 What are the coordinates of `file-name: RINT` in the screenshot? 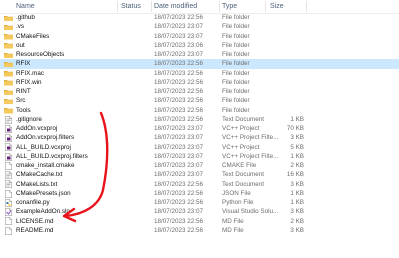 It's located at (23, 91).